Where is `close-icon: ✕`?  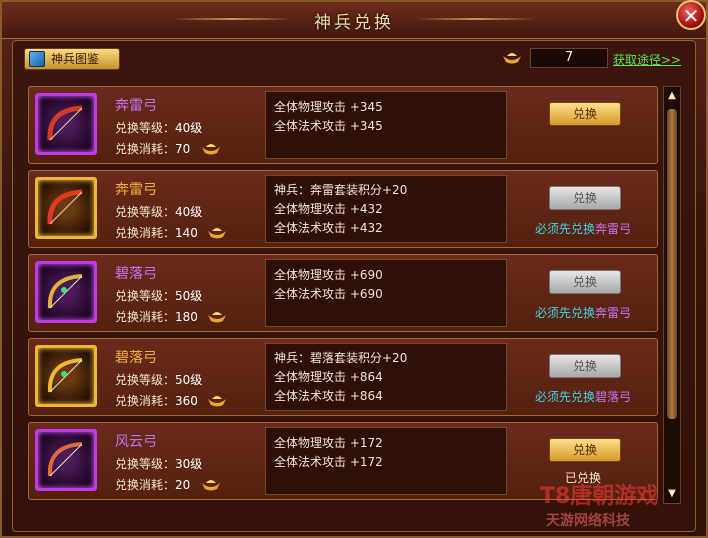
close-icon: ✕ is located at coordinates (691, 16).